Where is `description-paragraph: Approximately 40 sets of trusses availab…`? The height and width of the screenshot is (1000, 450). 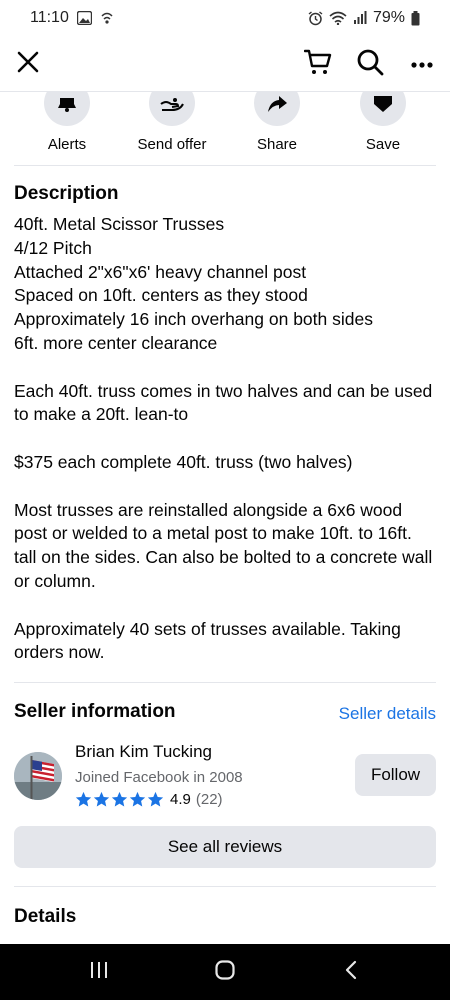 description-paragraph: Approximately 40 sets of trusses availab… is located at coordinates (207, 640).